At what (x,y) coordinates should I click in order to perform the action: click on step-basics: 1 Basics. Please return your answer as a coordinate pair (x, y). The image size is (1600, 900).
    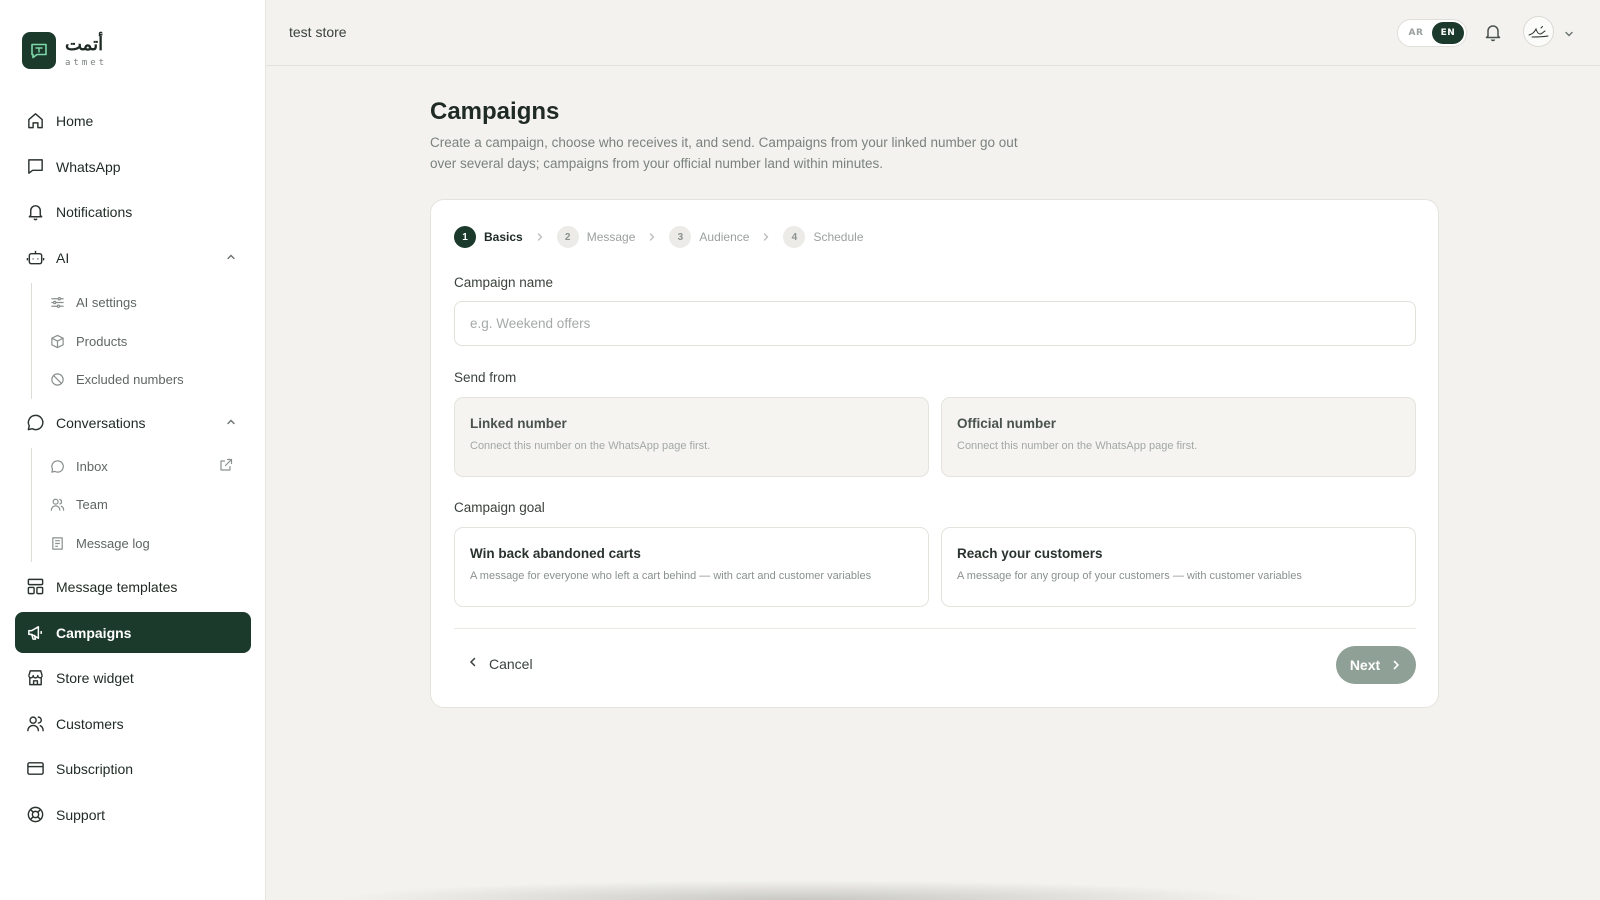
    Looking at the image, I should click on (488, 237).